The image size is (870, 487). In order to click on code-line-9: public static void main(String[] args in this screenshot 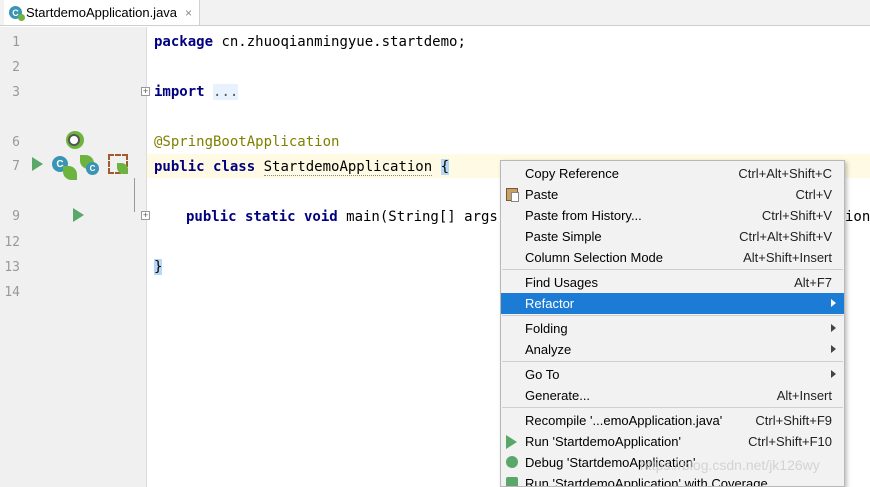, I will do `click(342, 217)`.